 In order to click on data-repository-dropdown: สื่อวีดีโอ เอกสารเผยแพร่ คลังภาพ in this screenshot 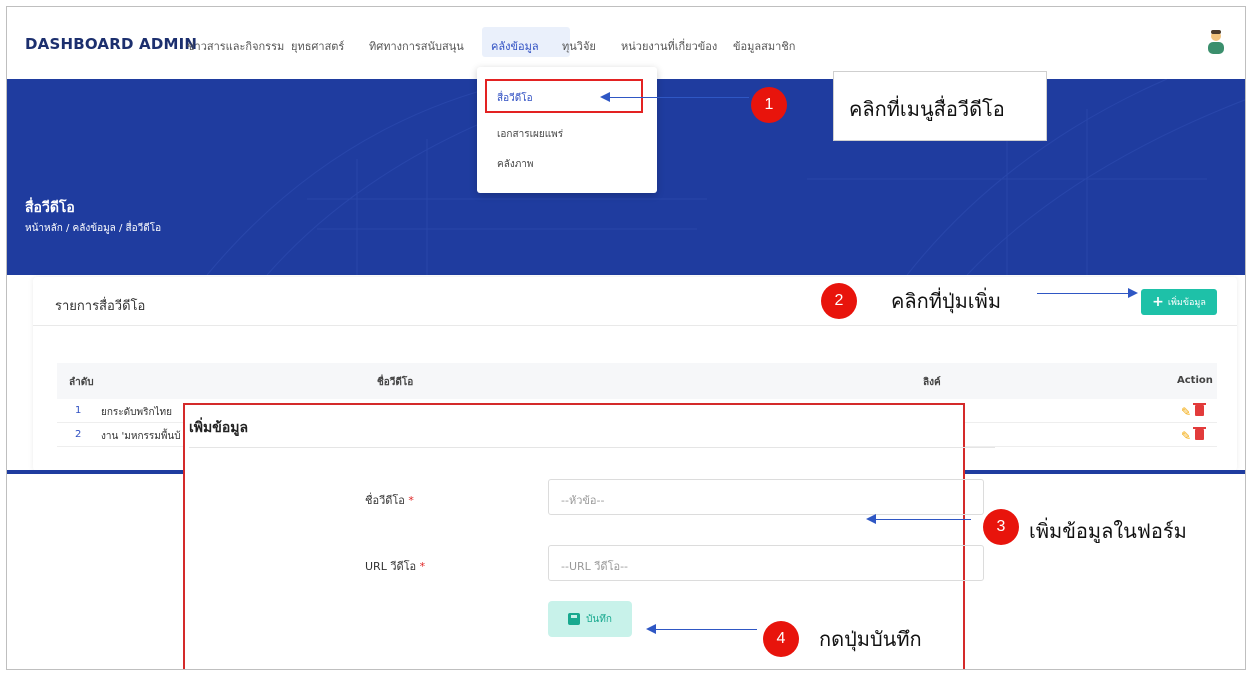, I will do `click(567, 130)`.